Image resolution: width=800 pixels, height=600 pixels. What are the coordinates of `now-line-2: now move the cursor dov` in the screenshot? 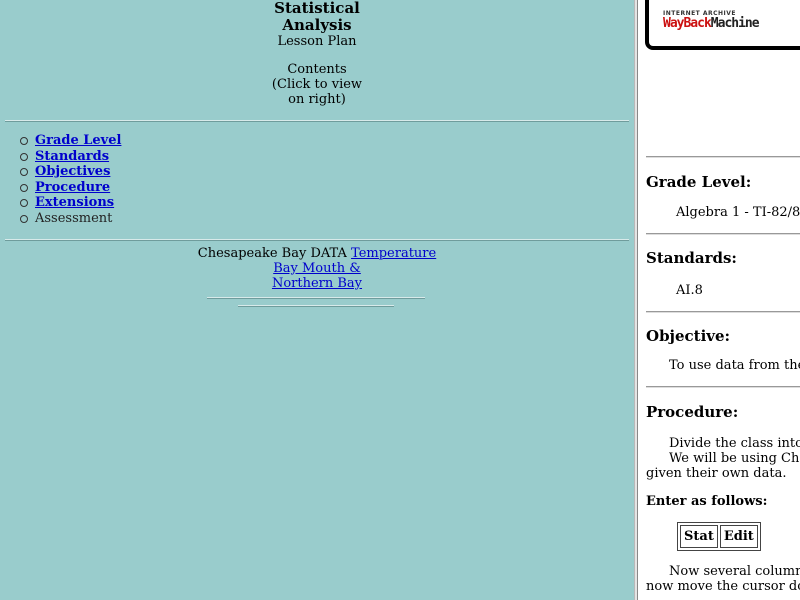 It's located at (723, 586).